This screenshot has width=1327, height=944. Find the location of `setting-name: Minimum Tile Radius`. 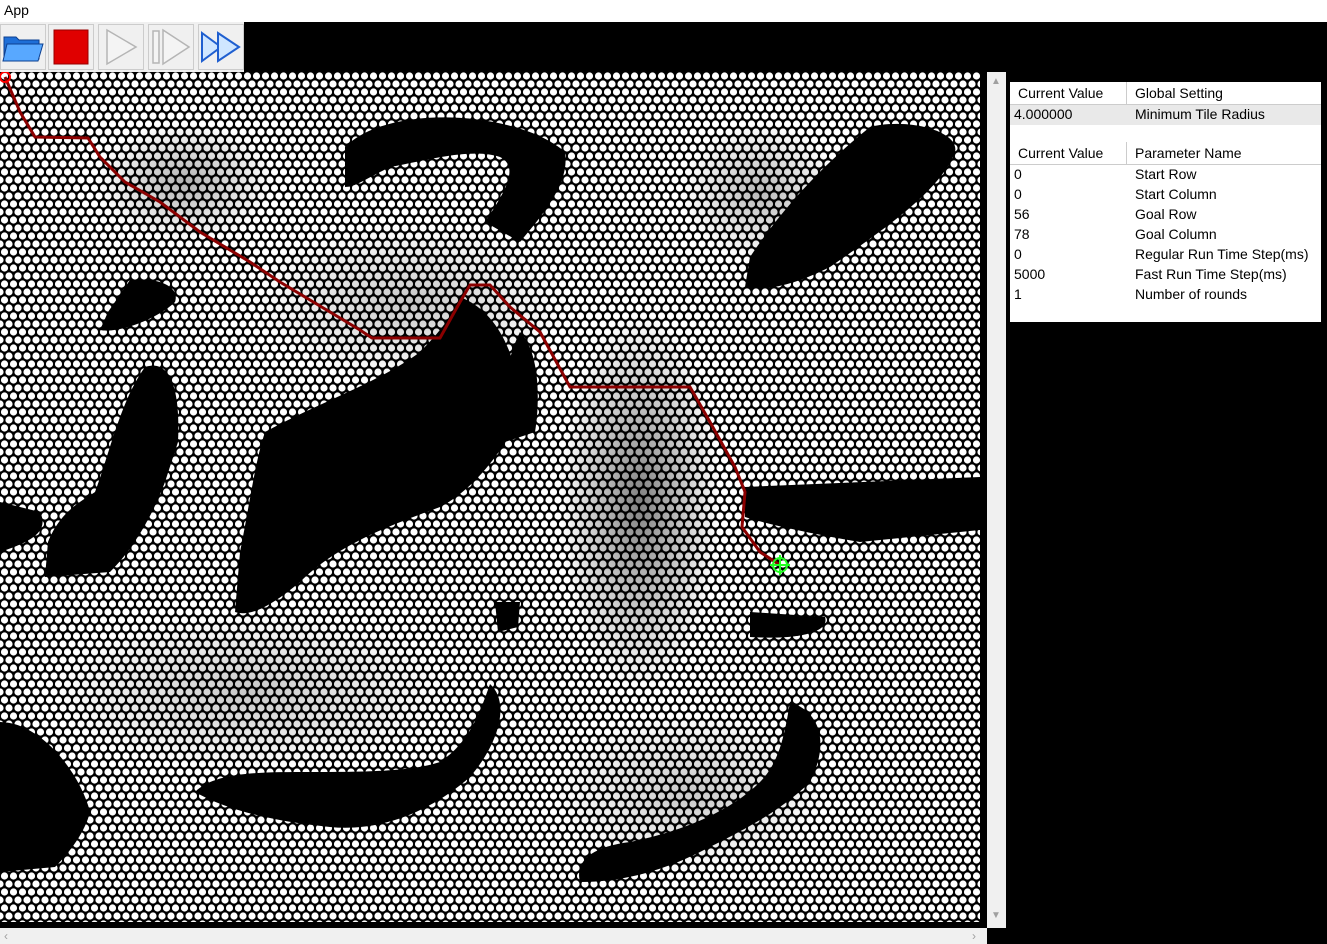

setting-name: Minimum Tile Radius is located at coordinates (1200, 114).